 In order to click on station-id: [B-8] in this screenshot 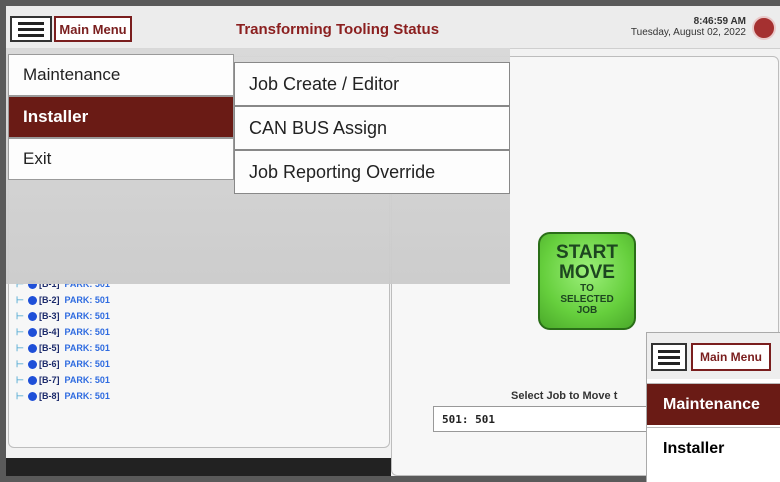, I will do `click(49, 396)`.